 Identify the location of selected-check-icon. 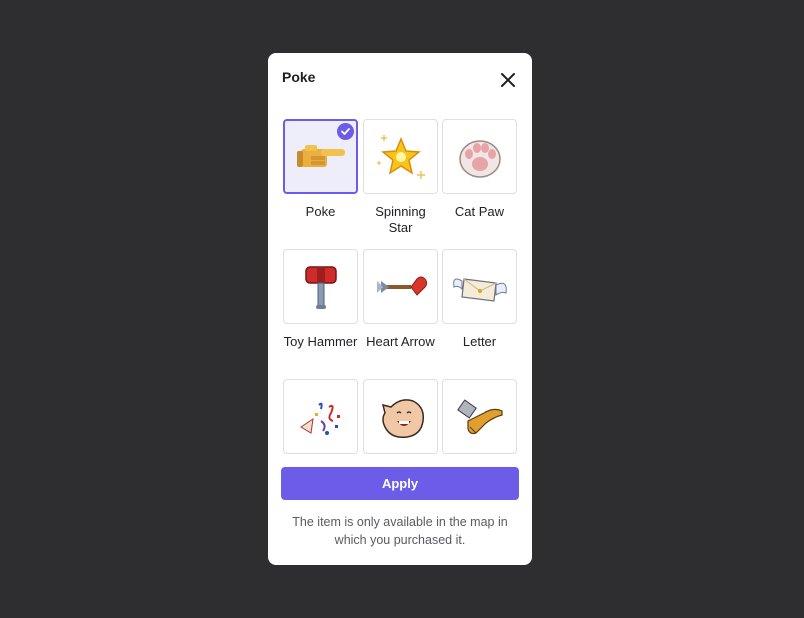
(345, 131).